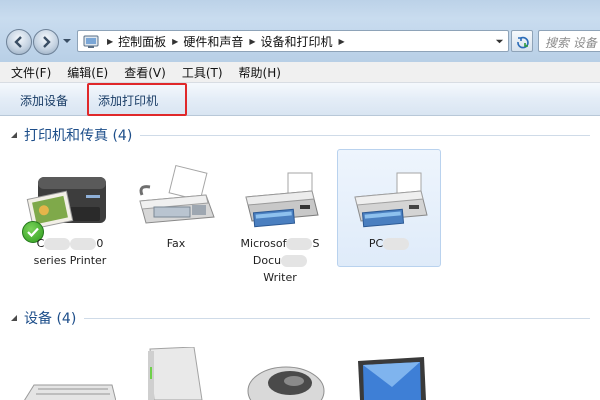 The image size is (600, 400). What do you see at coordinates (78, 136) in the screenshot?
I see `group-title-printers: 打印机和传真 (4)` at bounding box center [78, 136].